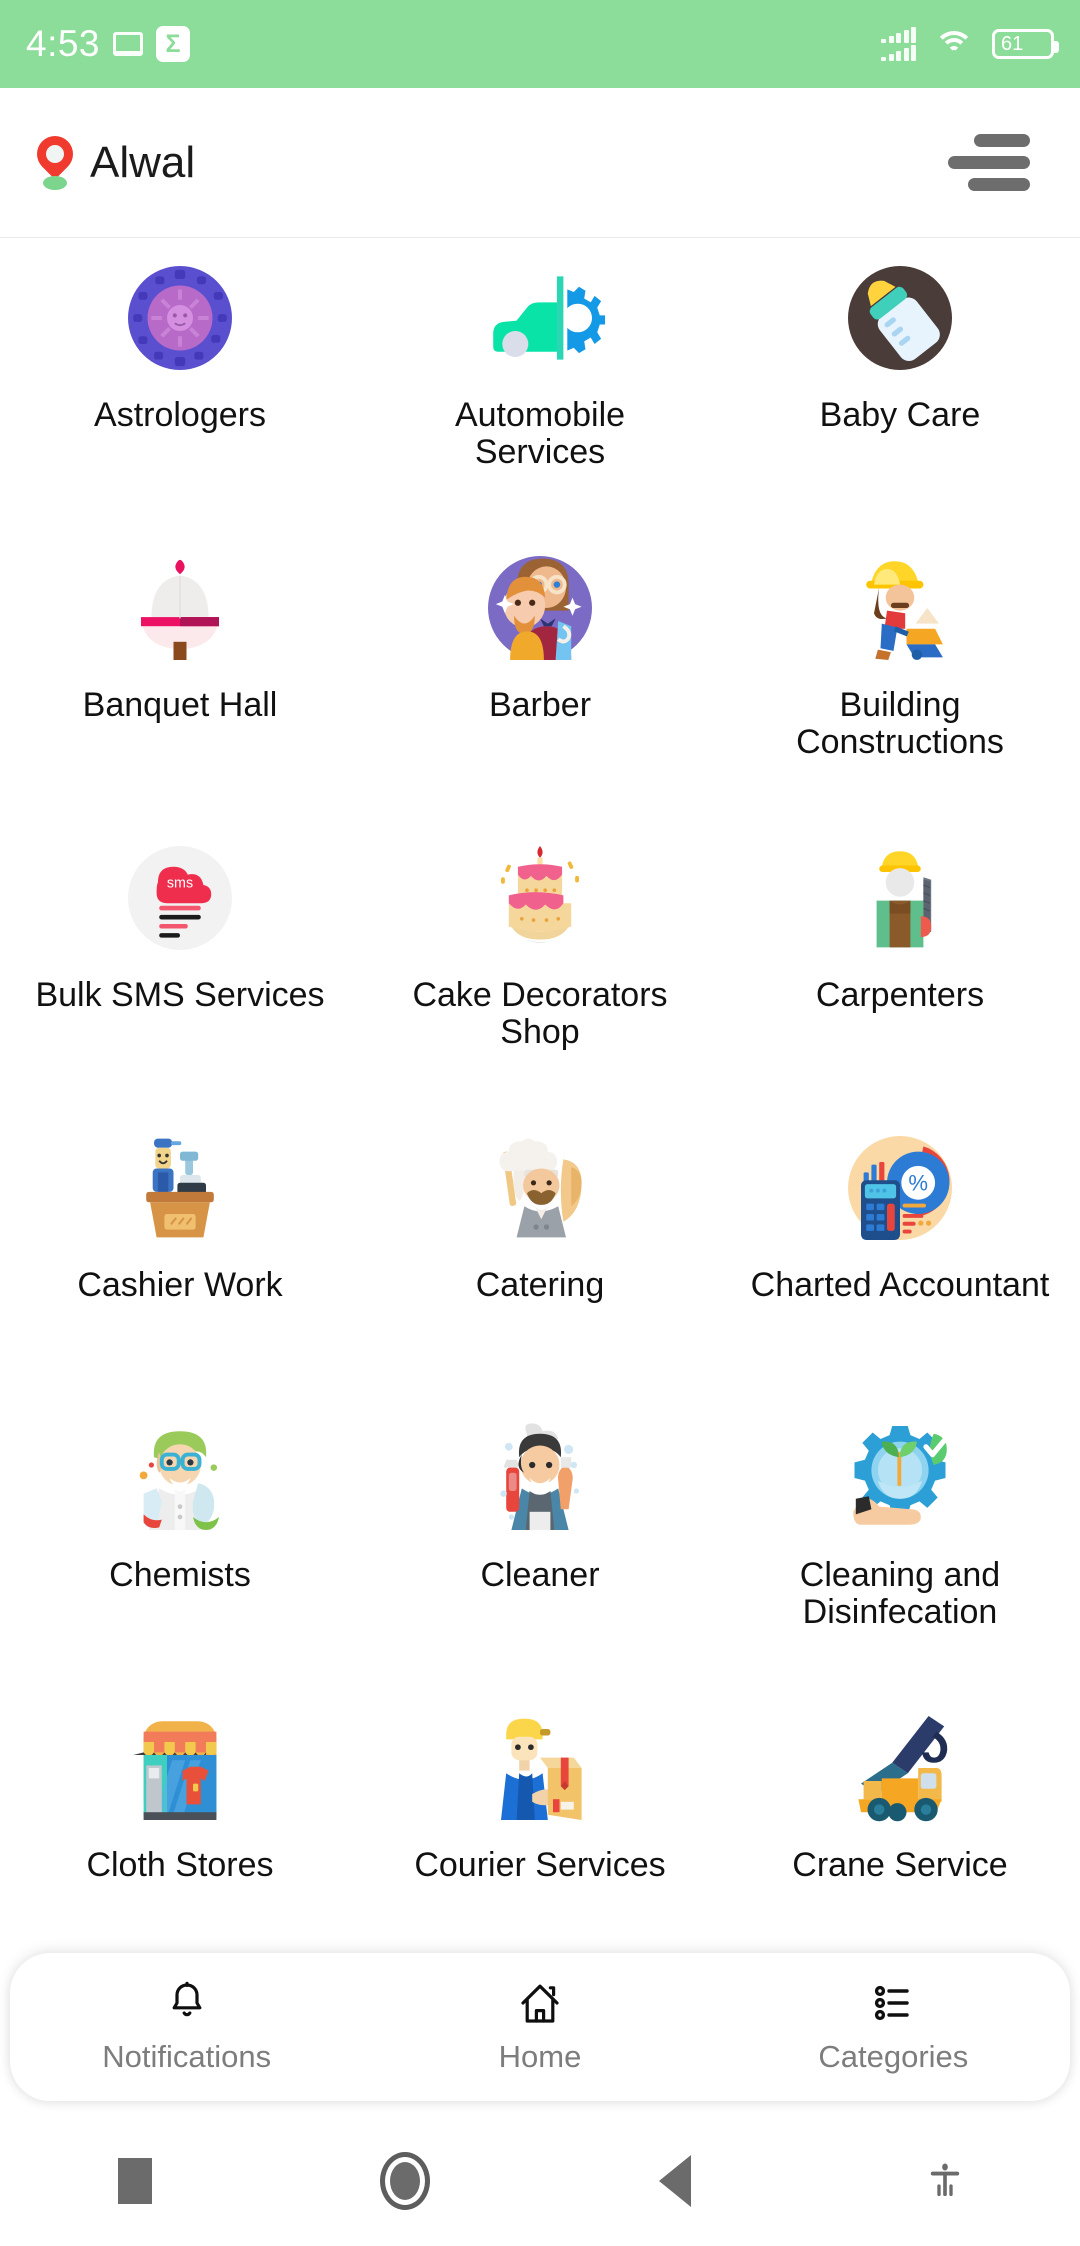  I want to click on status-time: 4:53, so click(63, 43).